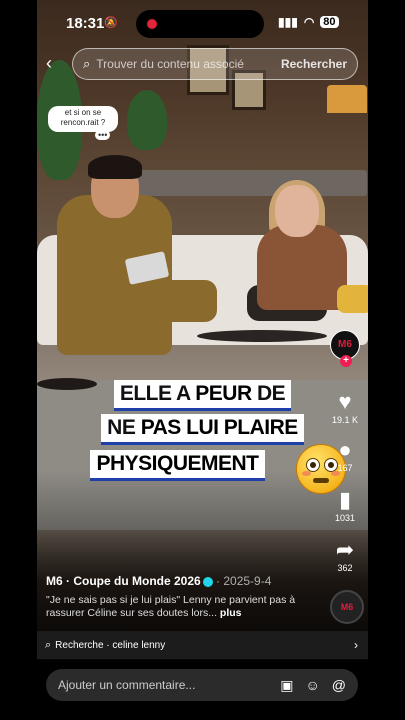  I want to click on author-name: M6 · Coupe du Monde 2026, so click(123, 581).